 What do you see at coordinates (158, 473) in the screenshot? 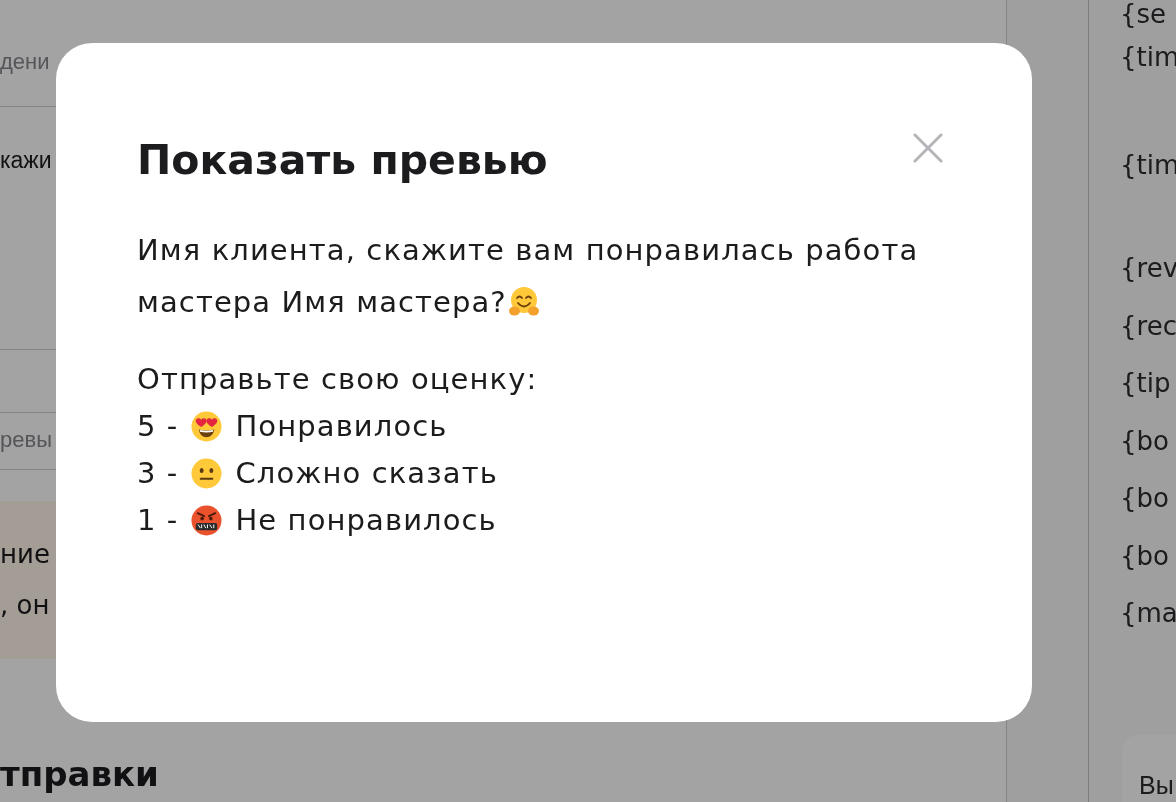
I see `rating-score: 3 -` at bounding box center [158, 473].